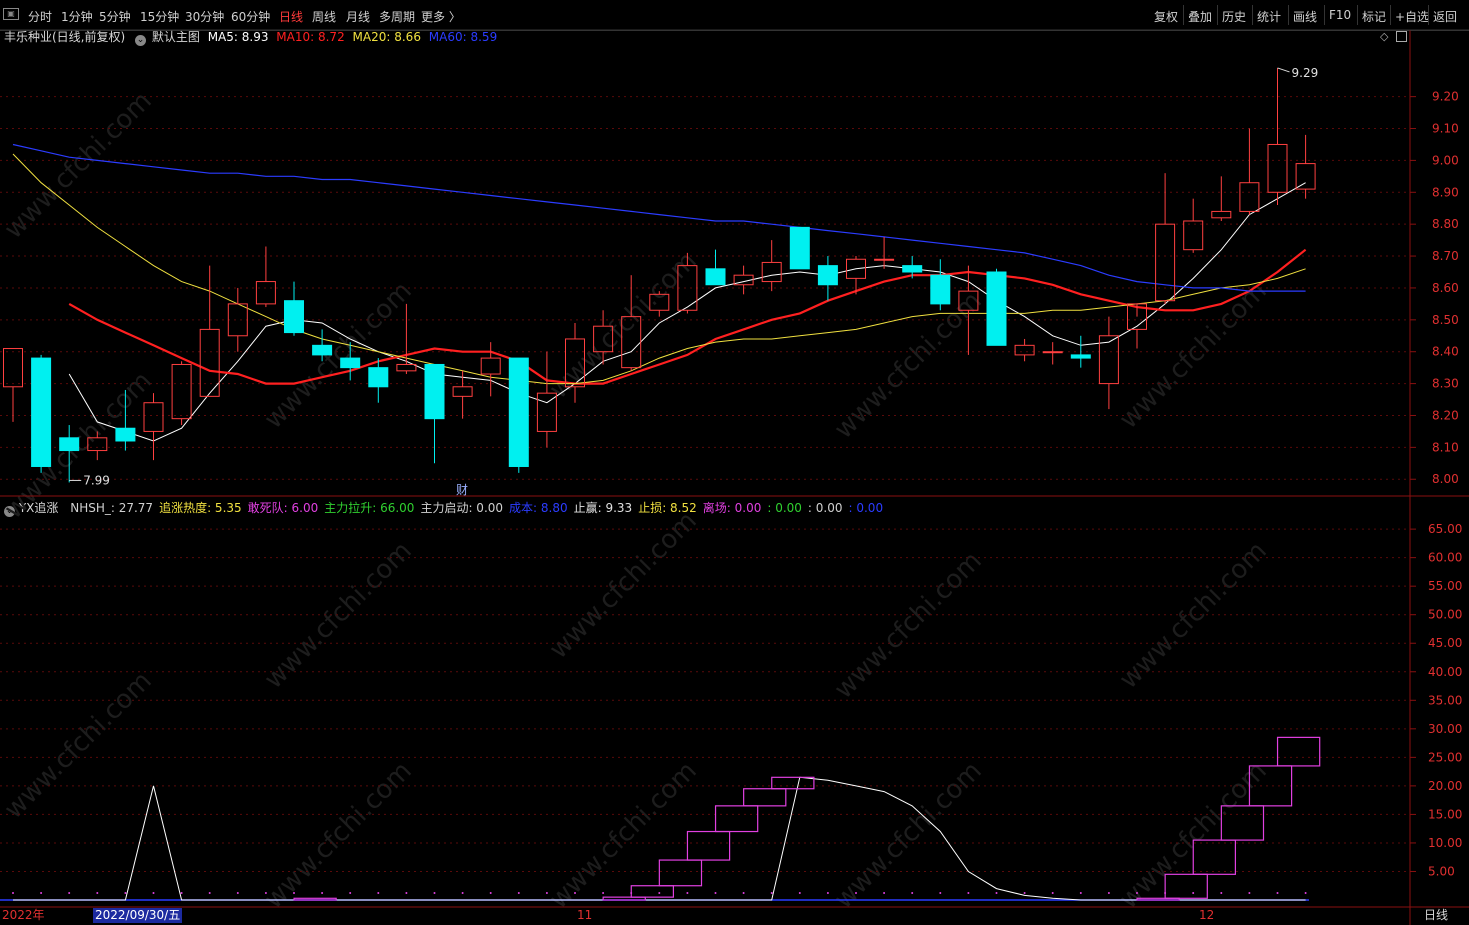 The width and height of the screenshot is (1469, 925). What do you see at coordinates (1445, 586) in the screenshot?
I see `indicator-tick-label: 55.00` at bounding box center [1445, 586].